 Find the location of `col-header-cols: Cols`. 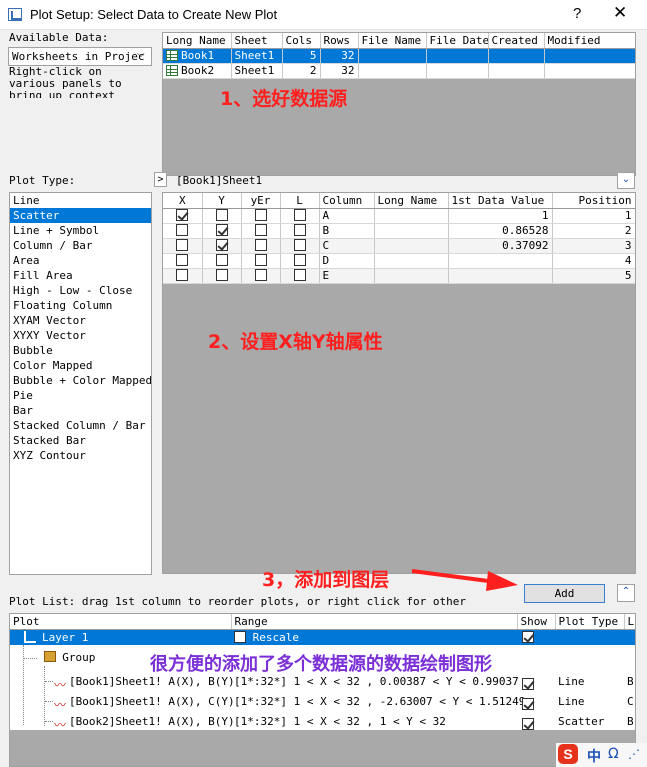

col-header-cols: Cols is located at coordinates (301, 41).